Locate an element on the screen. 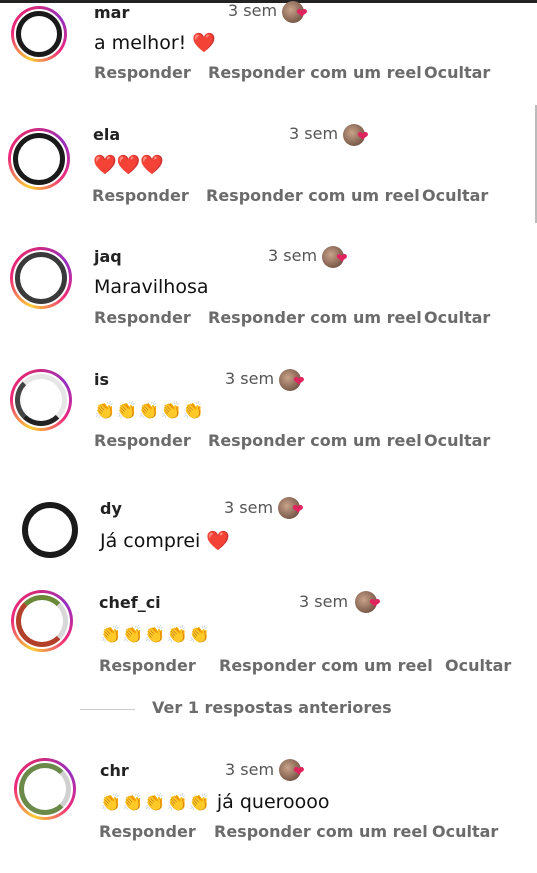  comment-text: 👏👏👏👏👏 já queroooo is located at coordinates (215, 802).